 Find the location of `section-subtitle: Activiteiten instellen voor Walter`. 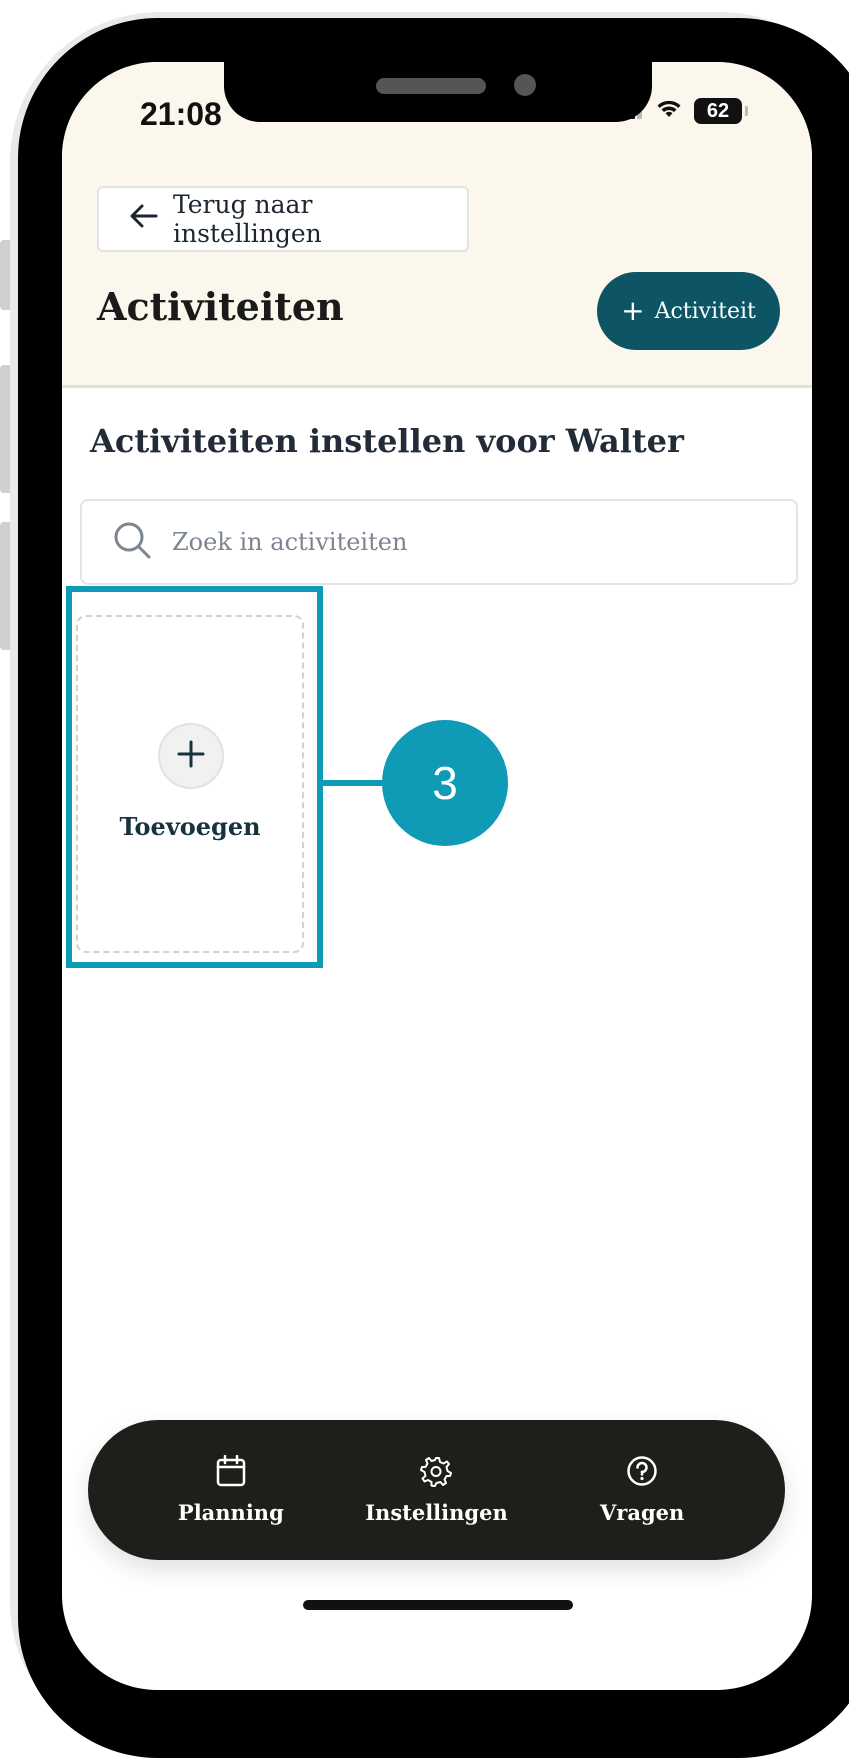

section-subtitle: Activiteiten instellen voor Walter is located at coordinates (387, 441).